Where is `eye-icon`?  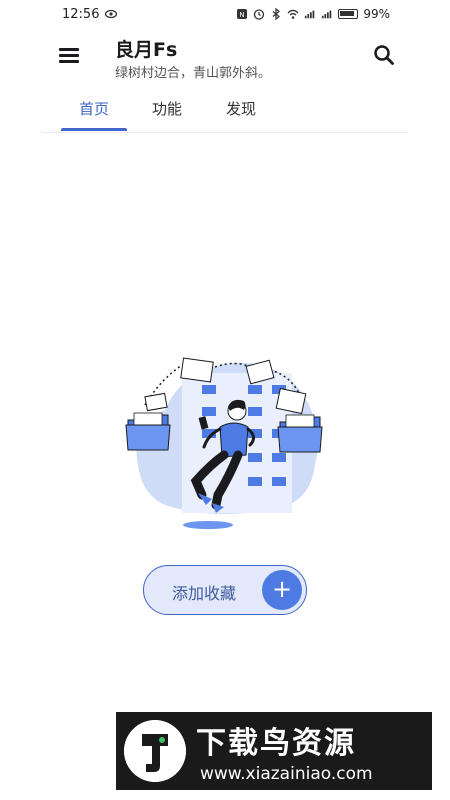
eye-icon is located at coordinates (111, 14).